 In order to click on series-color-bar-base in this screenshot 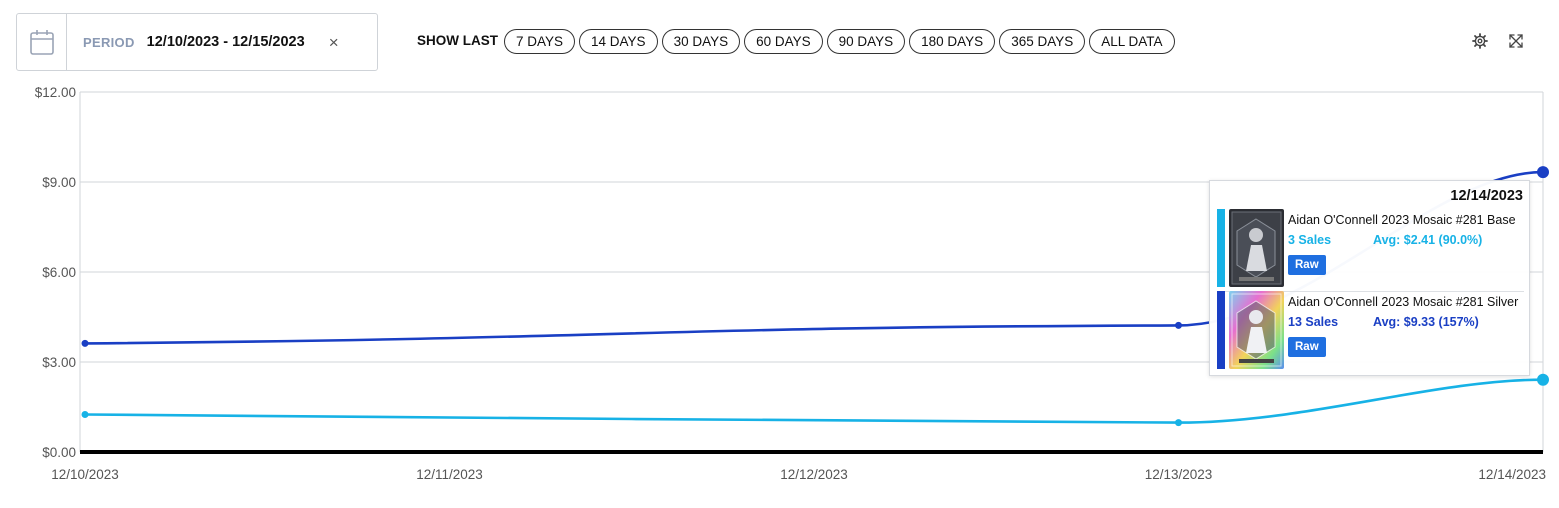, I will do `click(1221, 248)`.